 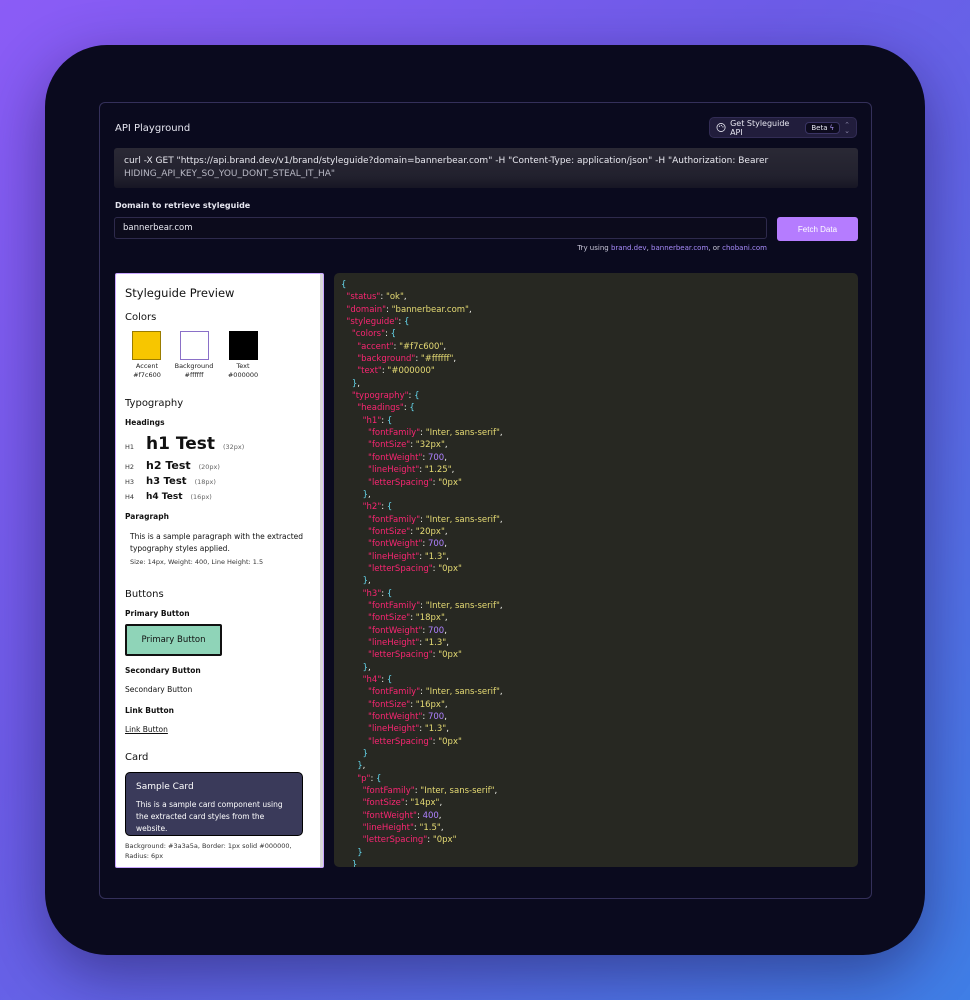 I want to click on bolt-icon: ϟ, so click(x=832, y=127).